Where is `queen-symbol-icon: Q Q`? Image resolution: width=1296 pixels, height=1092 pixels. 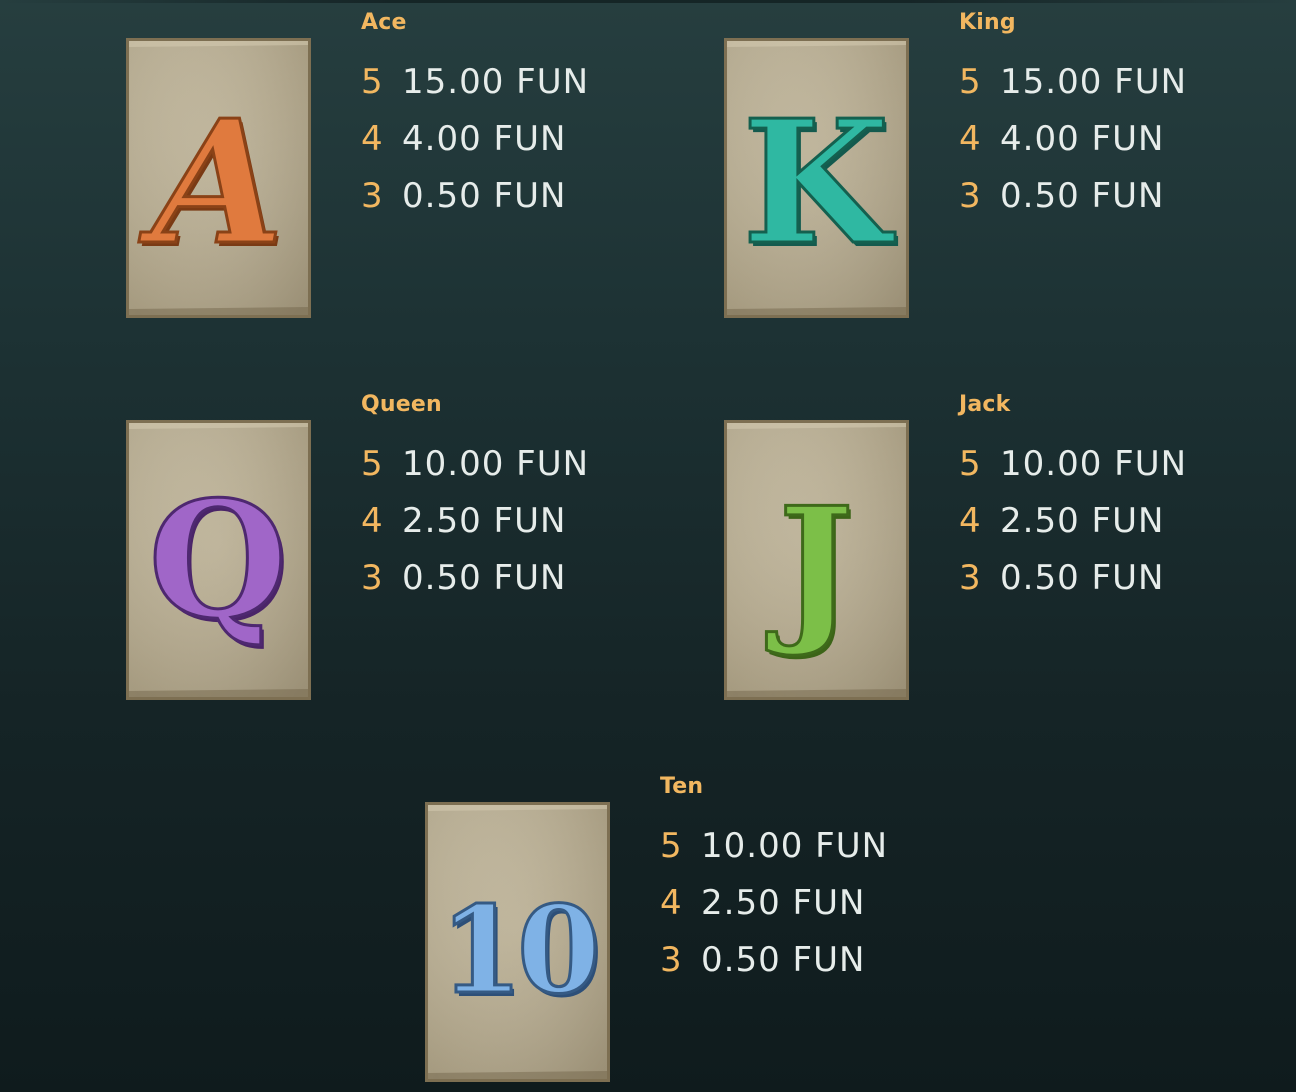
queen-symbol-icon: Q Q is located at coordinates (218, 560).